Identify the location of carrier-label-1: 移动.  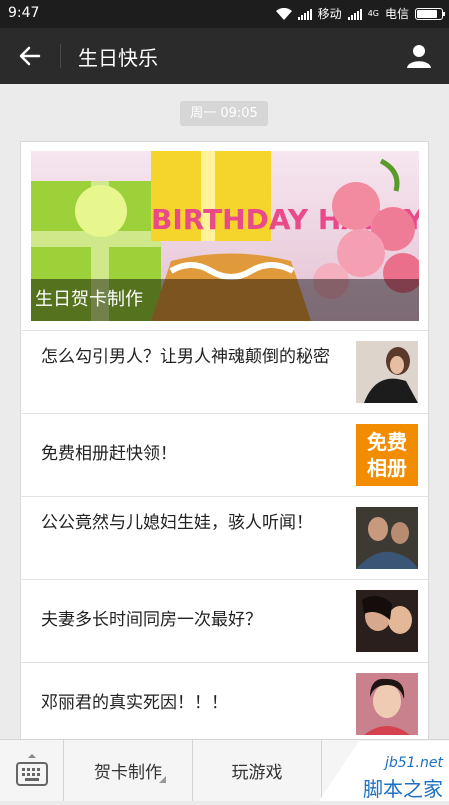
(329, 14).